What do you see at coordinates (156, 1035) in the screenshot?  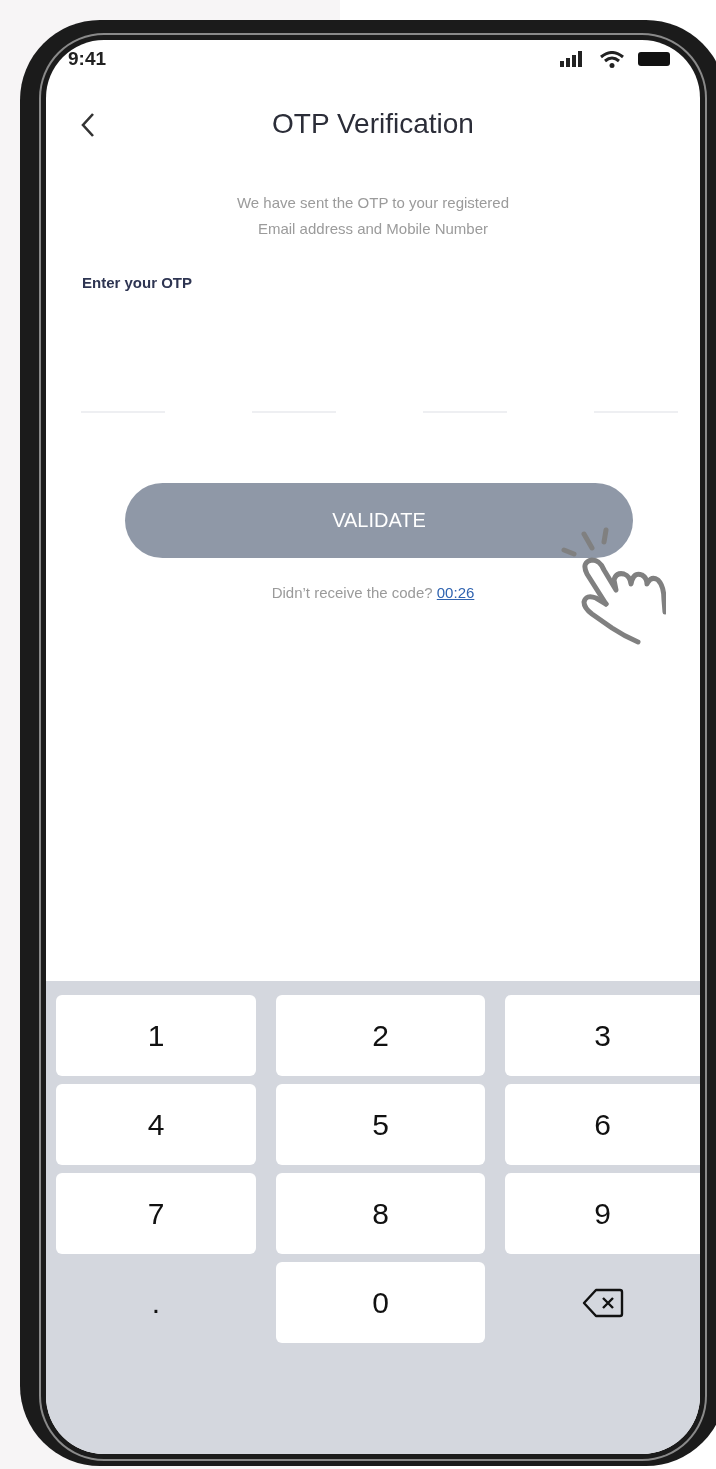 I see `keypad-key: 1` at bounding box center [156, 1035].